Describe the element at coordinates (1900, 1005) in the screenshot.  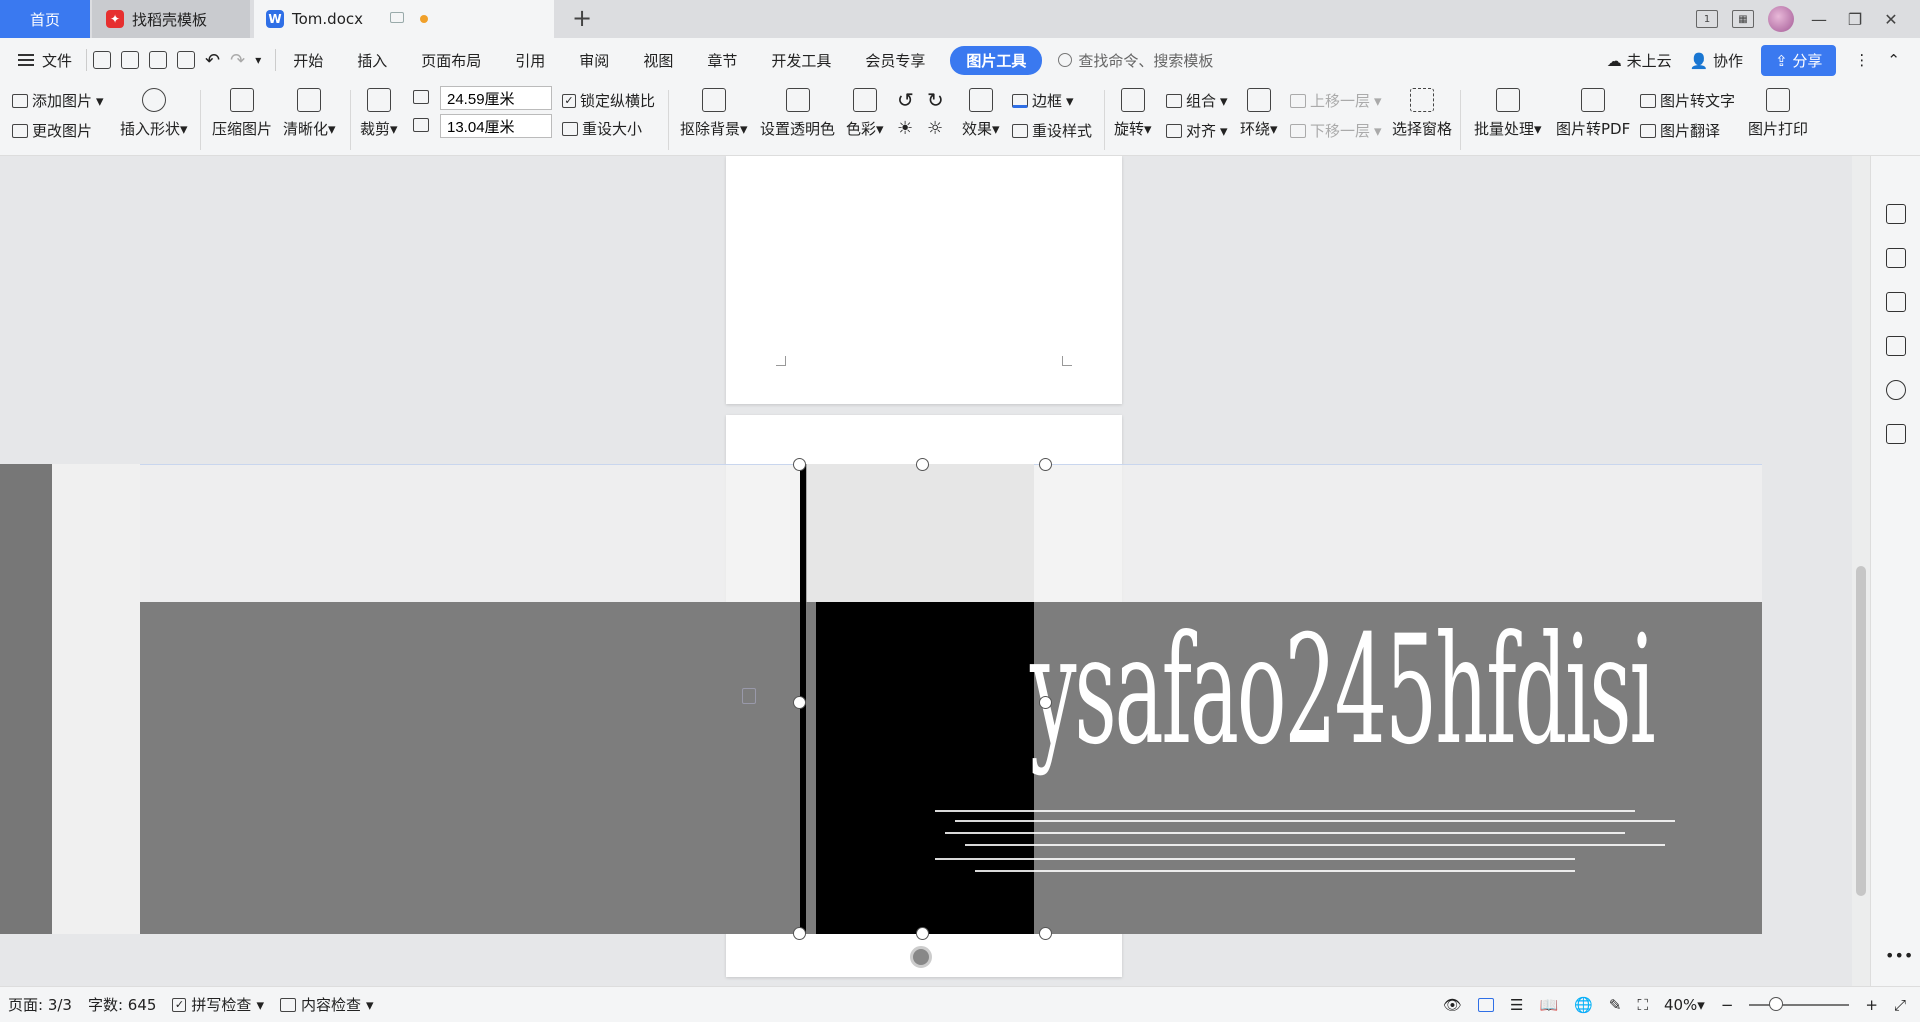
I see `fullscreen-icon: ⤢` at that location.